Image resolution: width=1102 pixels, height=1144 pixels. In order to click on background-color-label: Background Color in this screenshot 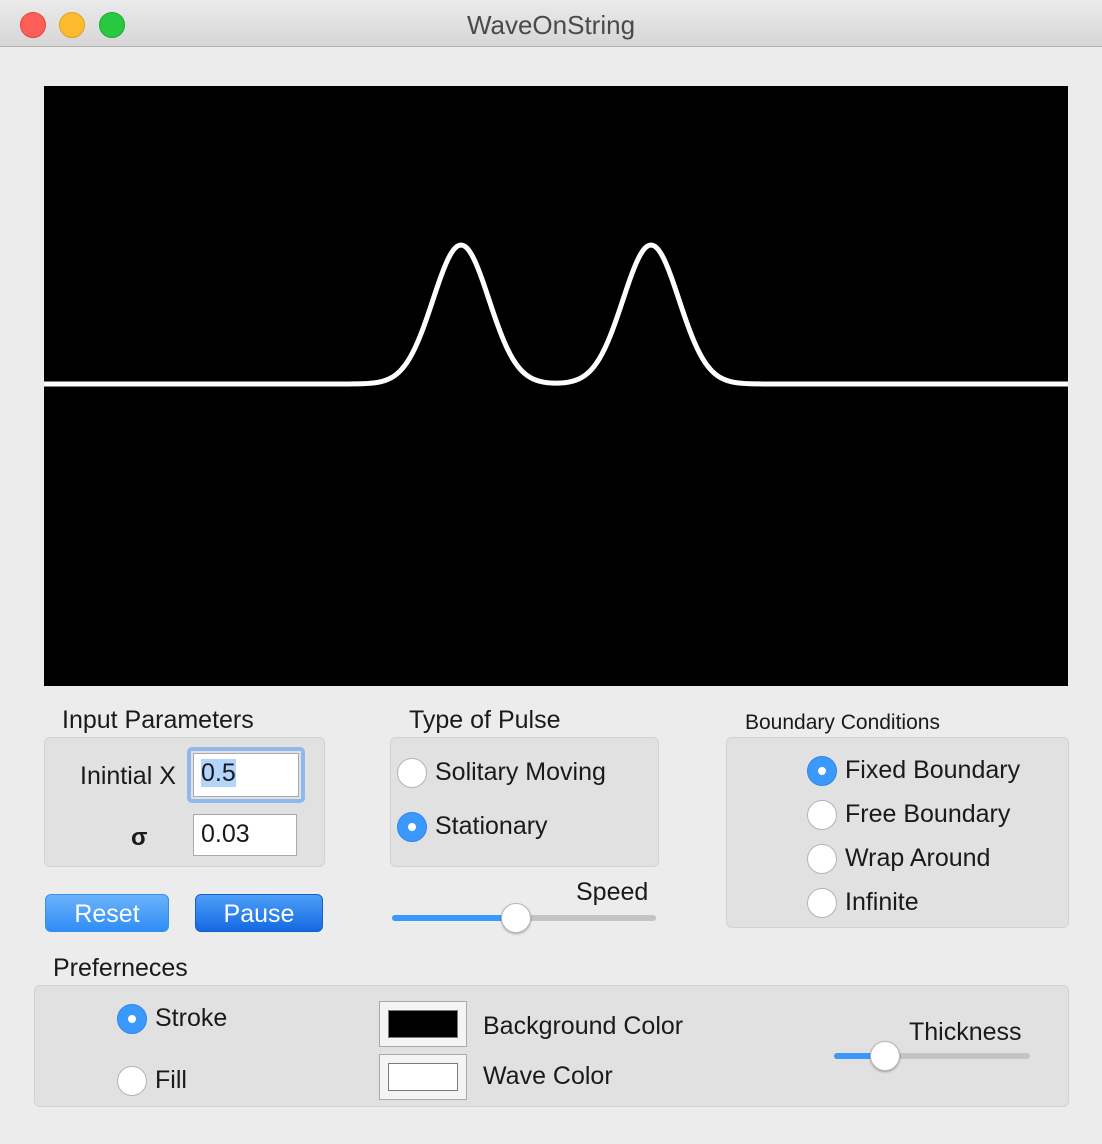, I will do `click(583, 1026)`.